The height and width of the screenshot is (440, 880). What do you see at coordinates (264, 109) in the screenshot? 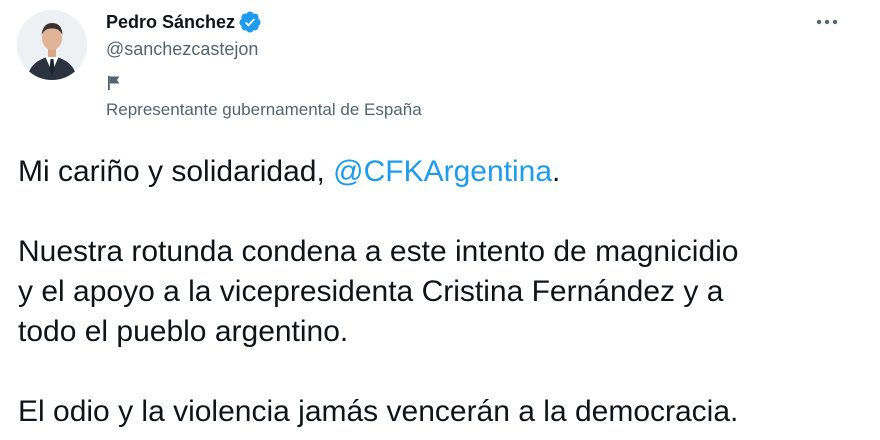
I see `government-label: Representante gubernamental de España` at bounding box center [264, 109].